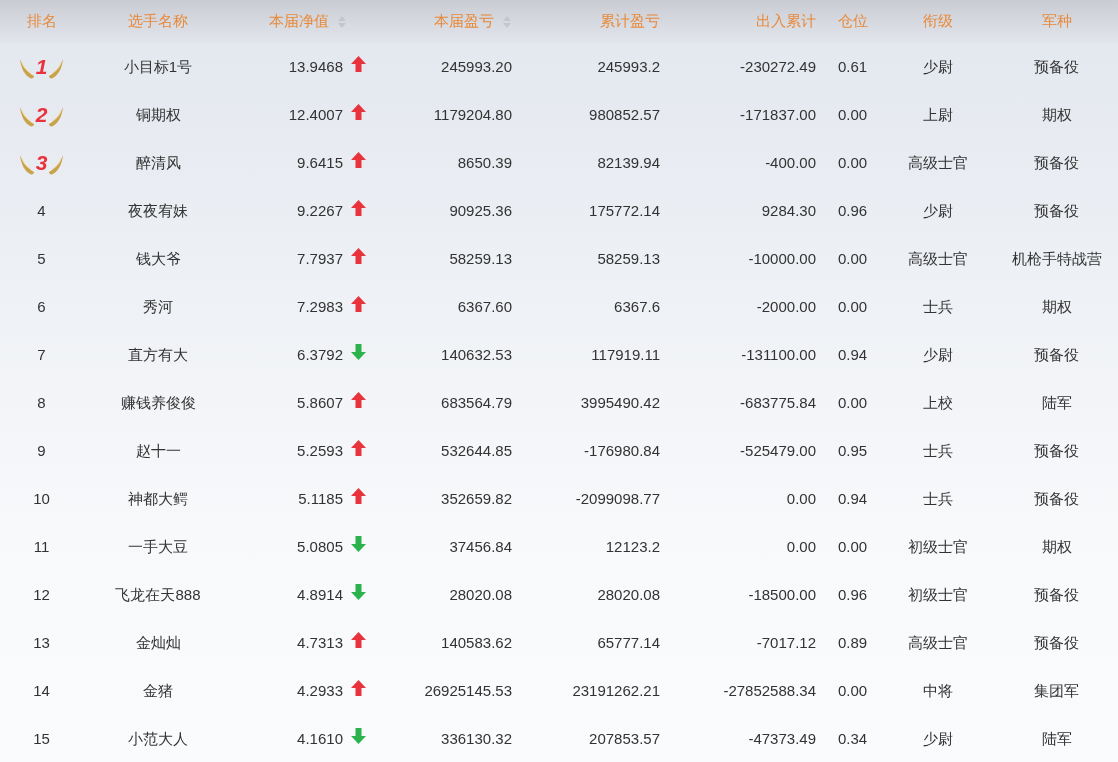 This screenshot has height=762, width=1118. I want to click on total-profit: 3995490.42, so click(620, 402).